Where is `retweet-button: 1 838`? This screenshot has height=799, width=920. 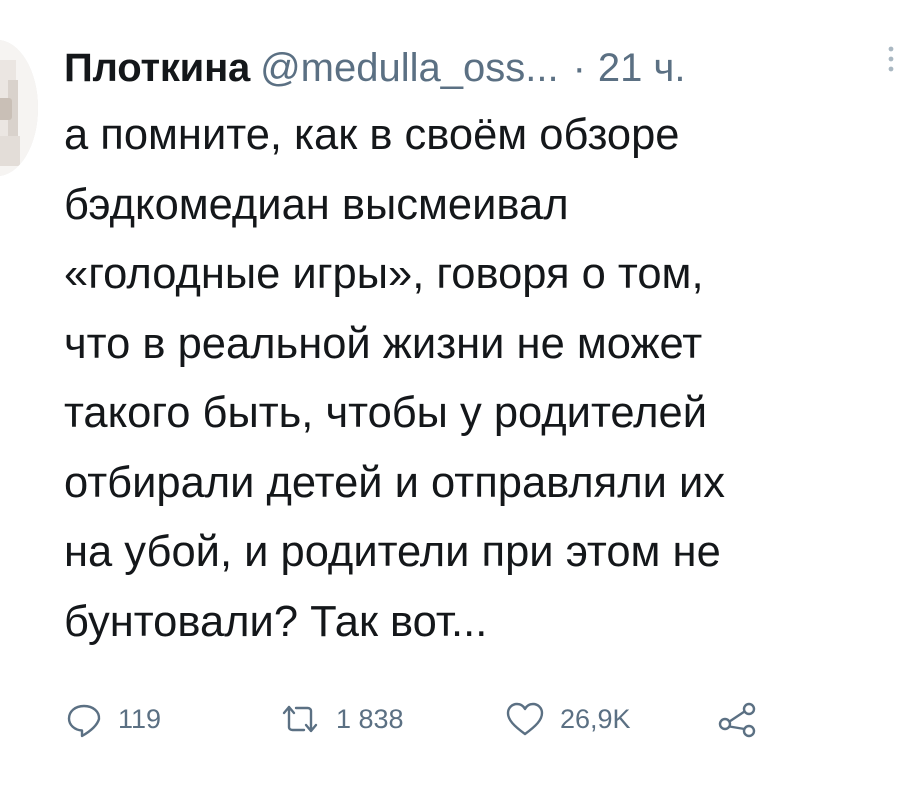
retweet-button: 1 838 is located at coordinates (341, 719).